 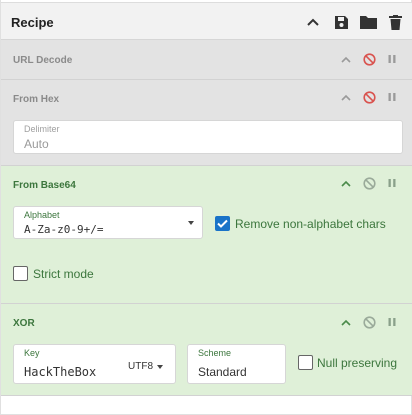 What do you see at coordinates (32, 353) in the screenshot?
I see `key-label: Key` at bounding box center [32, 353].